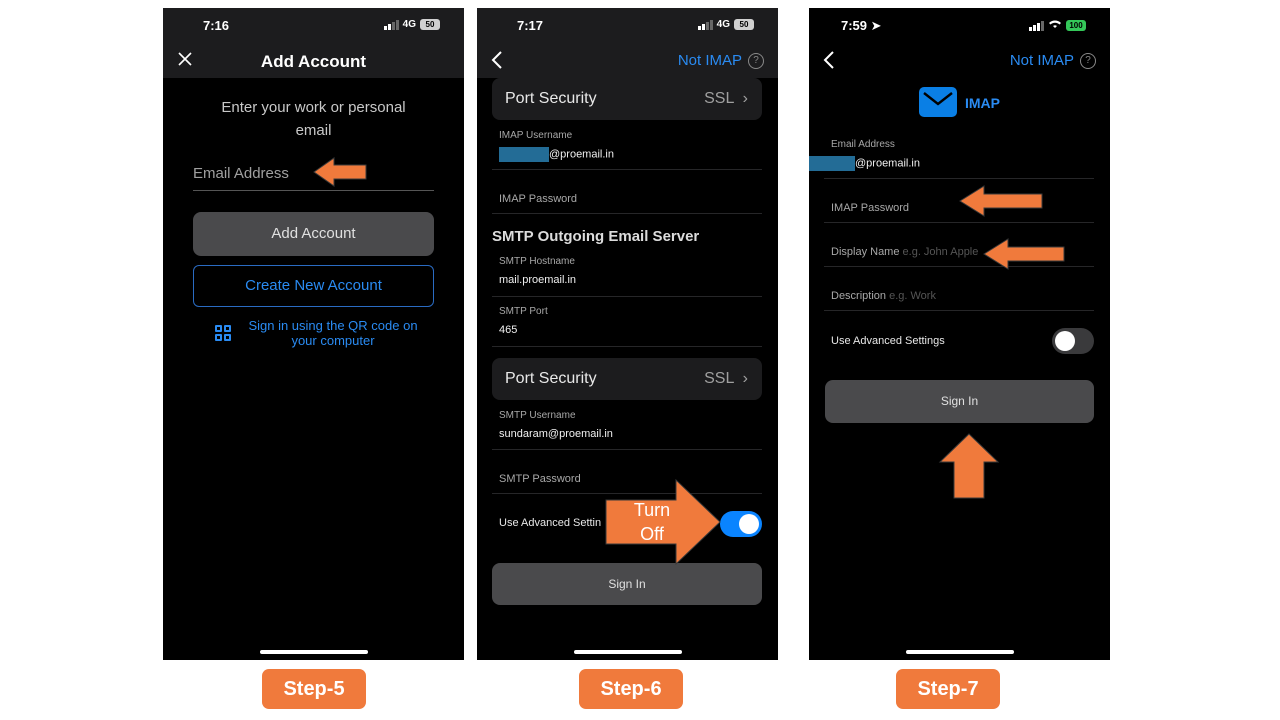 The height and width of the screenshot is (720, 1280). Describe the element at coordinates (550, 523) in the screenshot. I see `advanced-settings-label: Use Advanced Settin` at that location.